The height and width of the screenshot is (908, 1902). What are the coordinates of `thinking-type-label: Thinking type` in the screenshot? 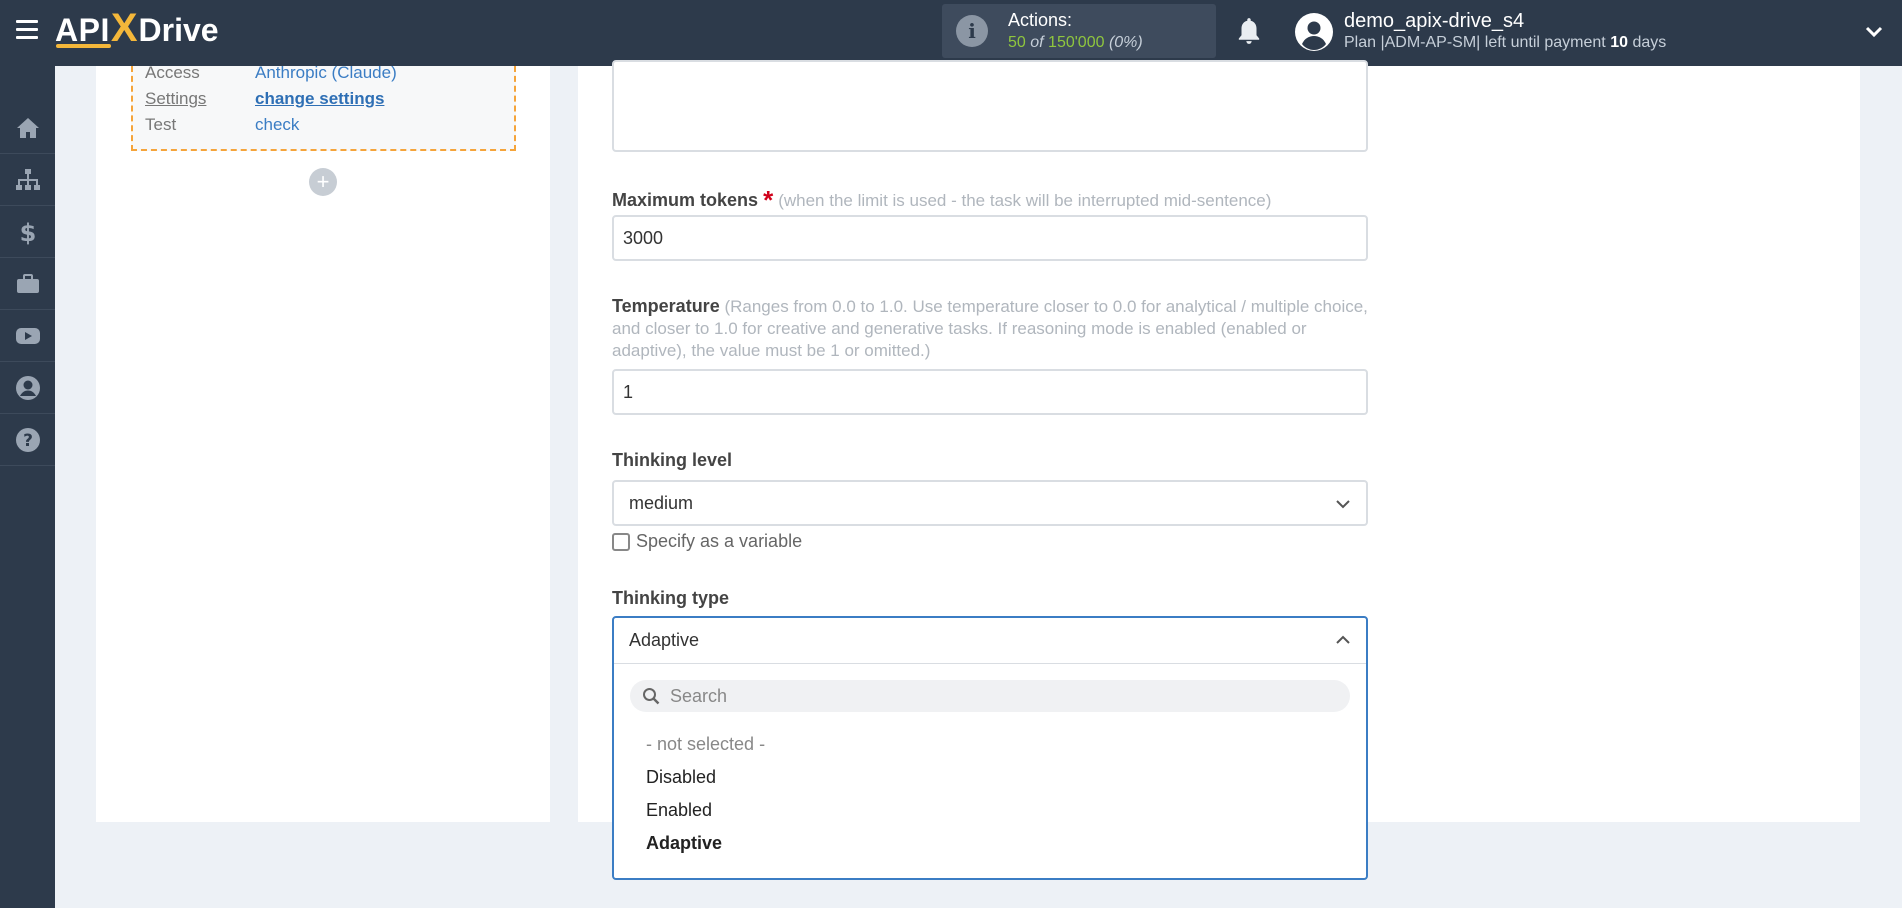 It's located at (670, 598).